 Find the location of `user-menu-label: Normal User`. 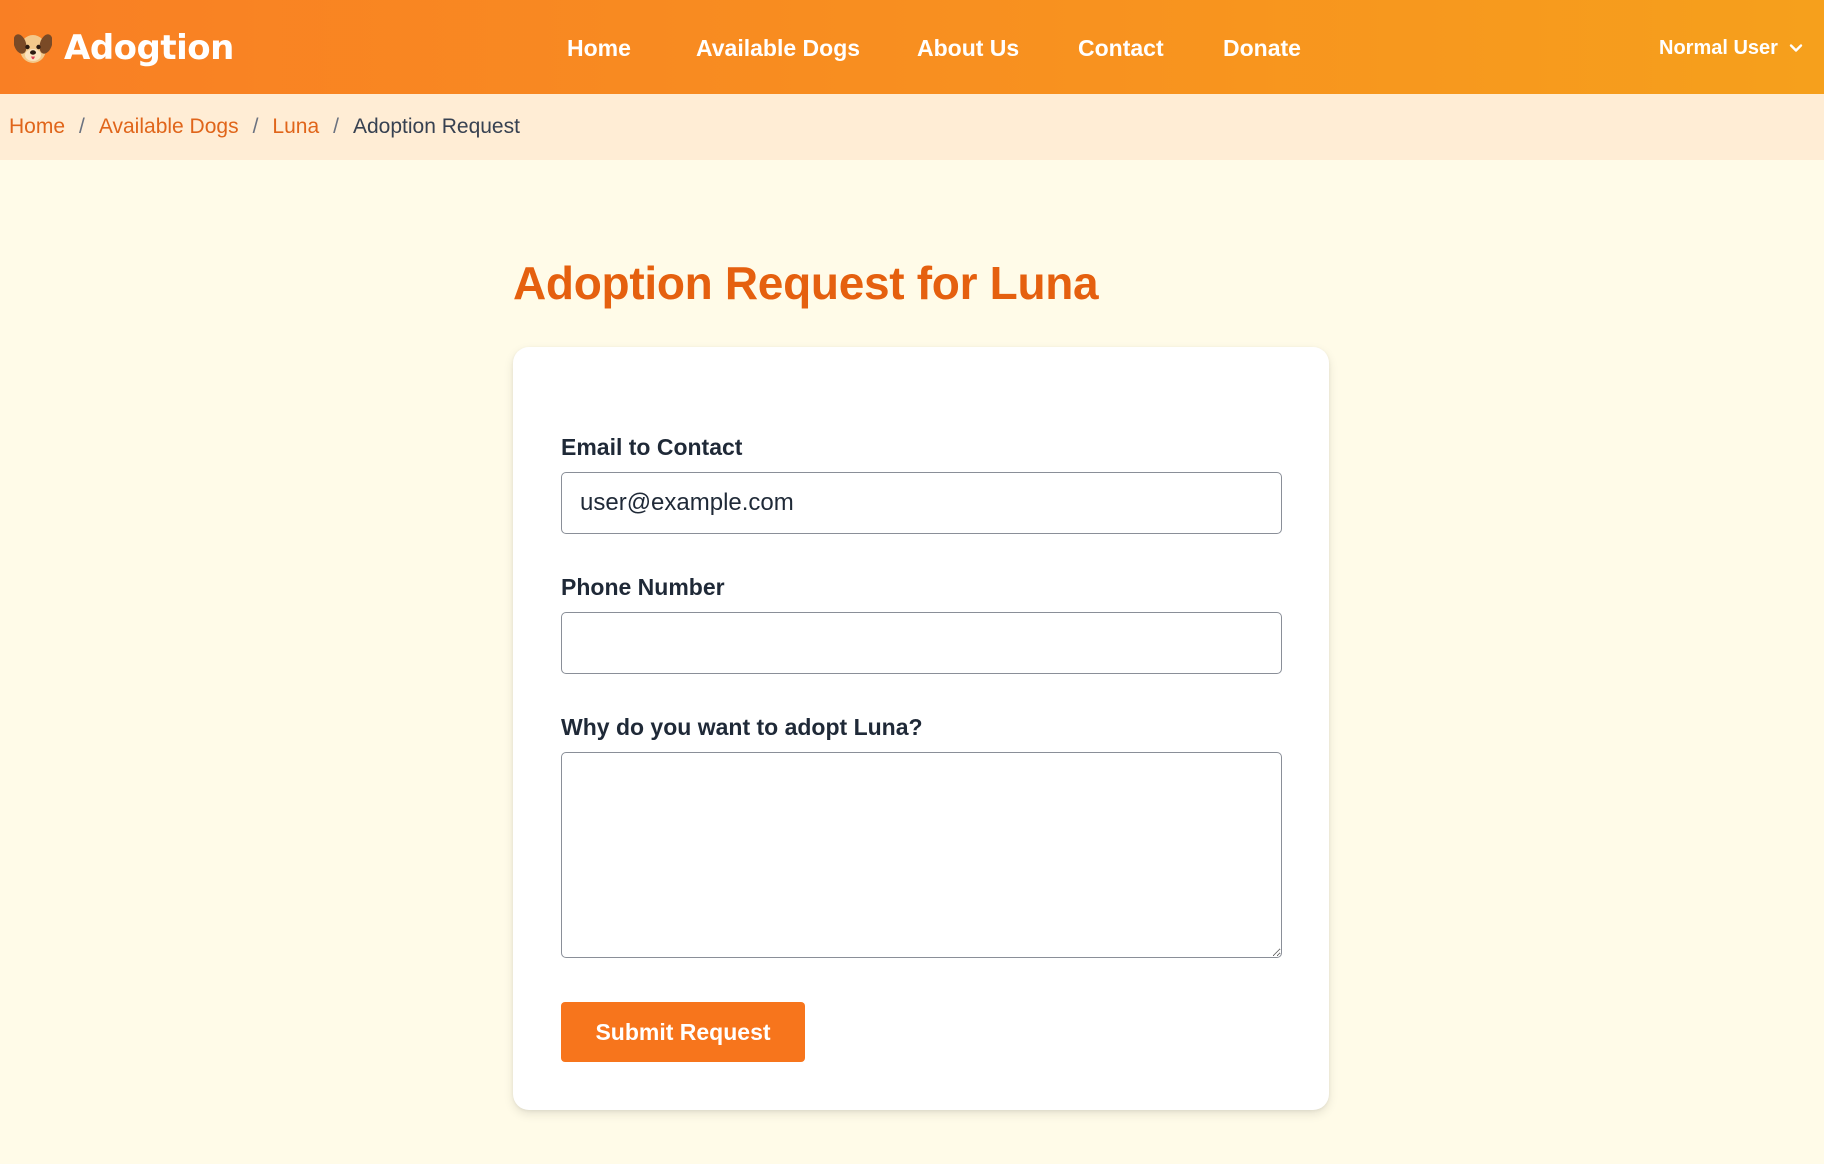

user-menu-label: Normal User is located at coordinates (1718, 47).